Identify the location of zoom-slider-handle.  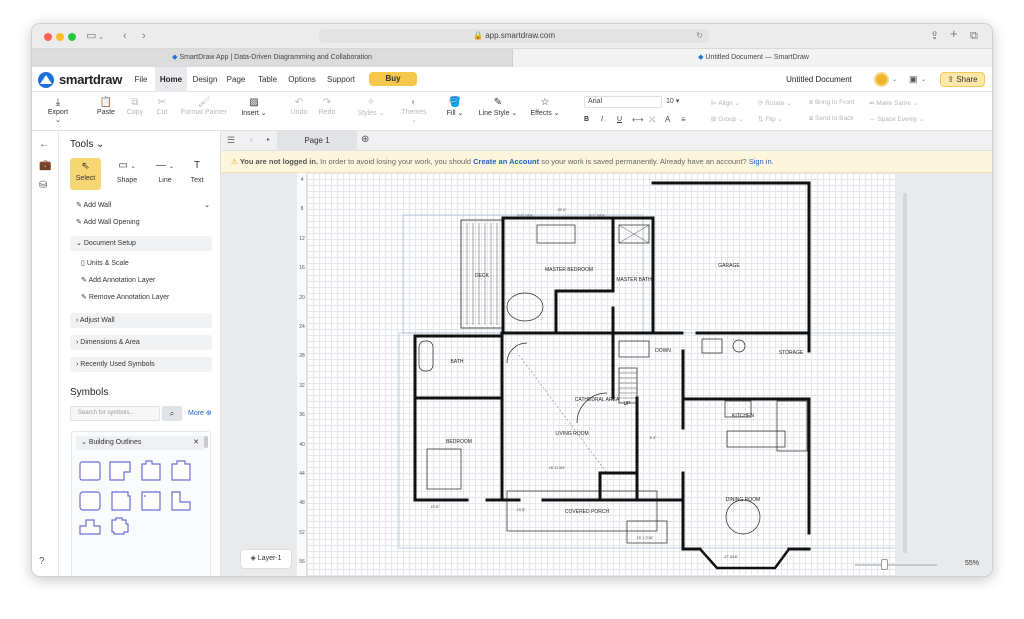
(884, 564).